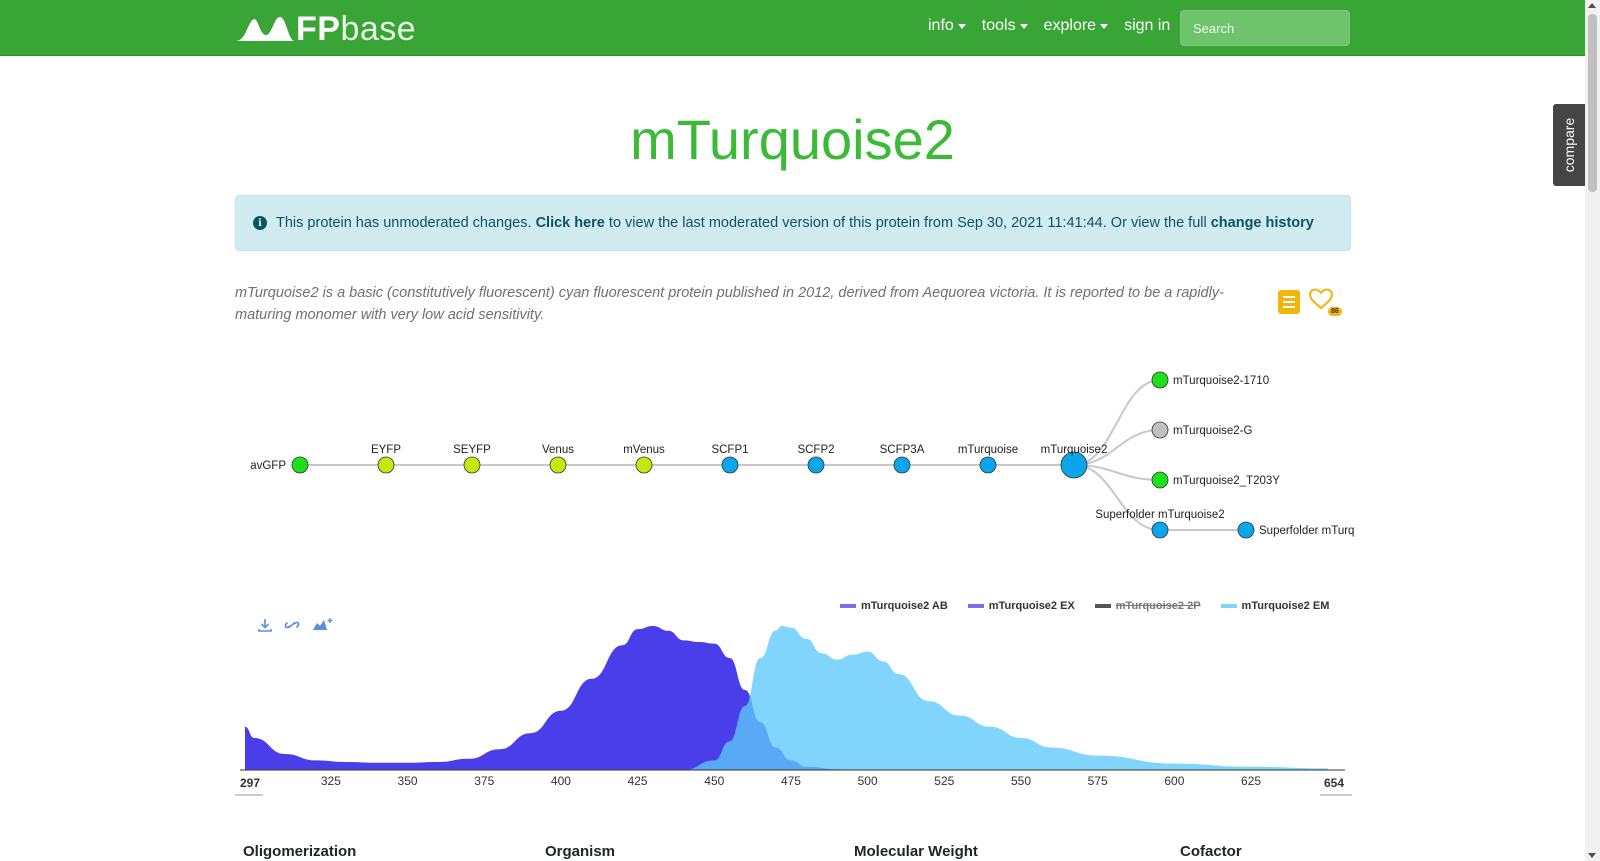 This screenshot has height=861, width=1600. I want to click on lineage-node-label: Superfolder mTurq, so click(1306, 531).